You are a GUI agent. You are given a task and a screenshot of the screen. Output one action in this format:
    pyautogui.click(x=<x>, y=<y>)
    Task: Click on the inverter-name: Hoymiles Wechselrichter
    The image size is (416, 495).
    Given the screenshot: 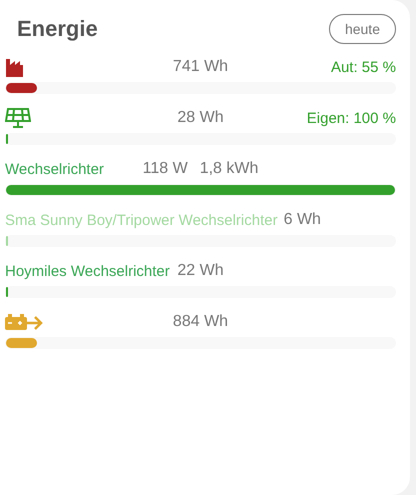 What is the action you would take?
    pyautogui.click(x=87, y=271)
    